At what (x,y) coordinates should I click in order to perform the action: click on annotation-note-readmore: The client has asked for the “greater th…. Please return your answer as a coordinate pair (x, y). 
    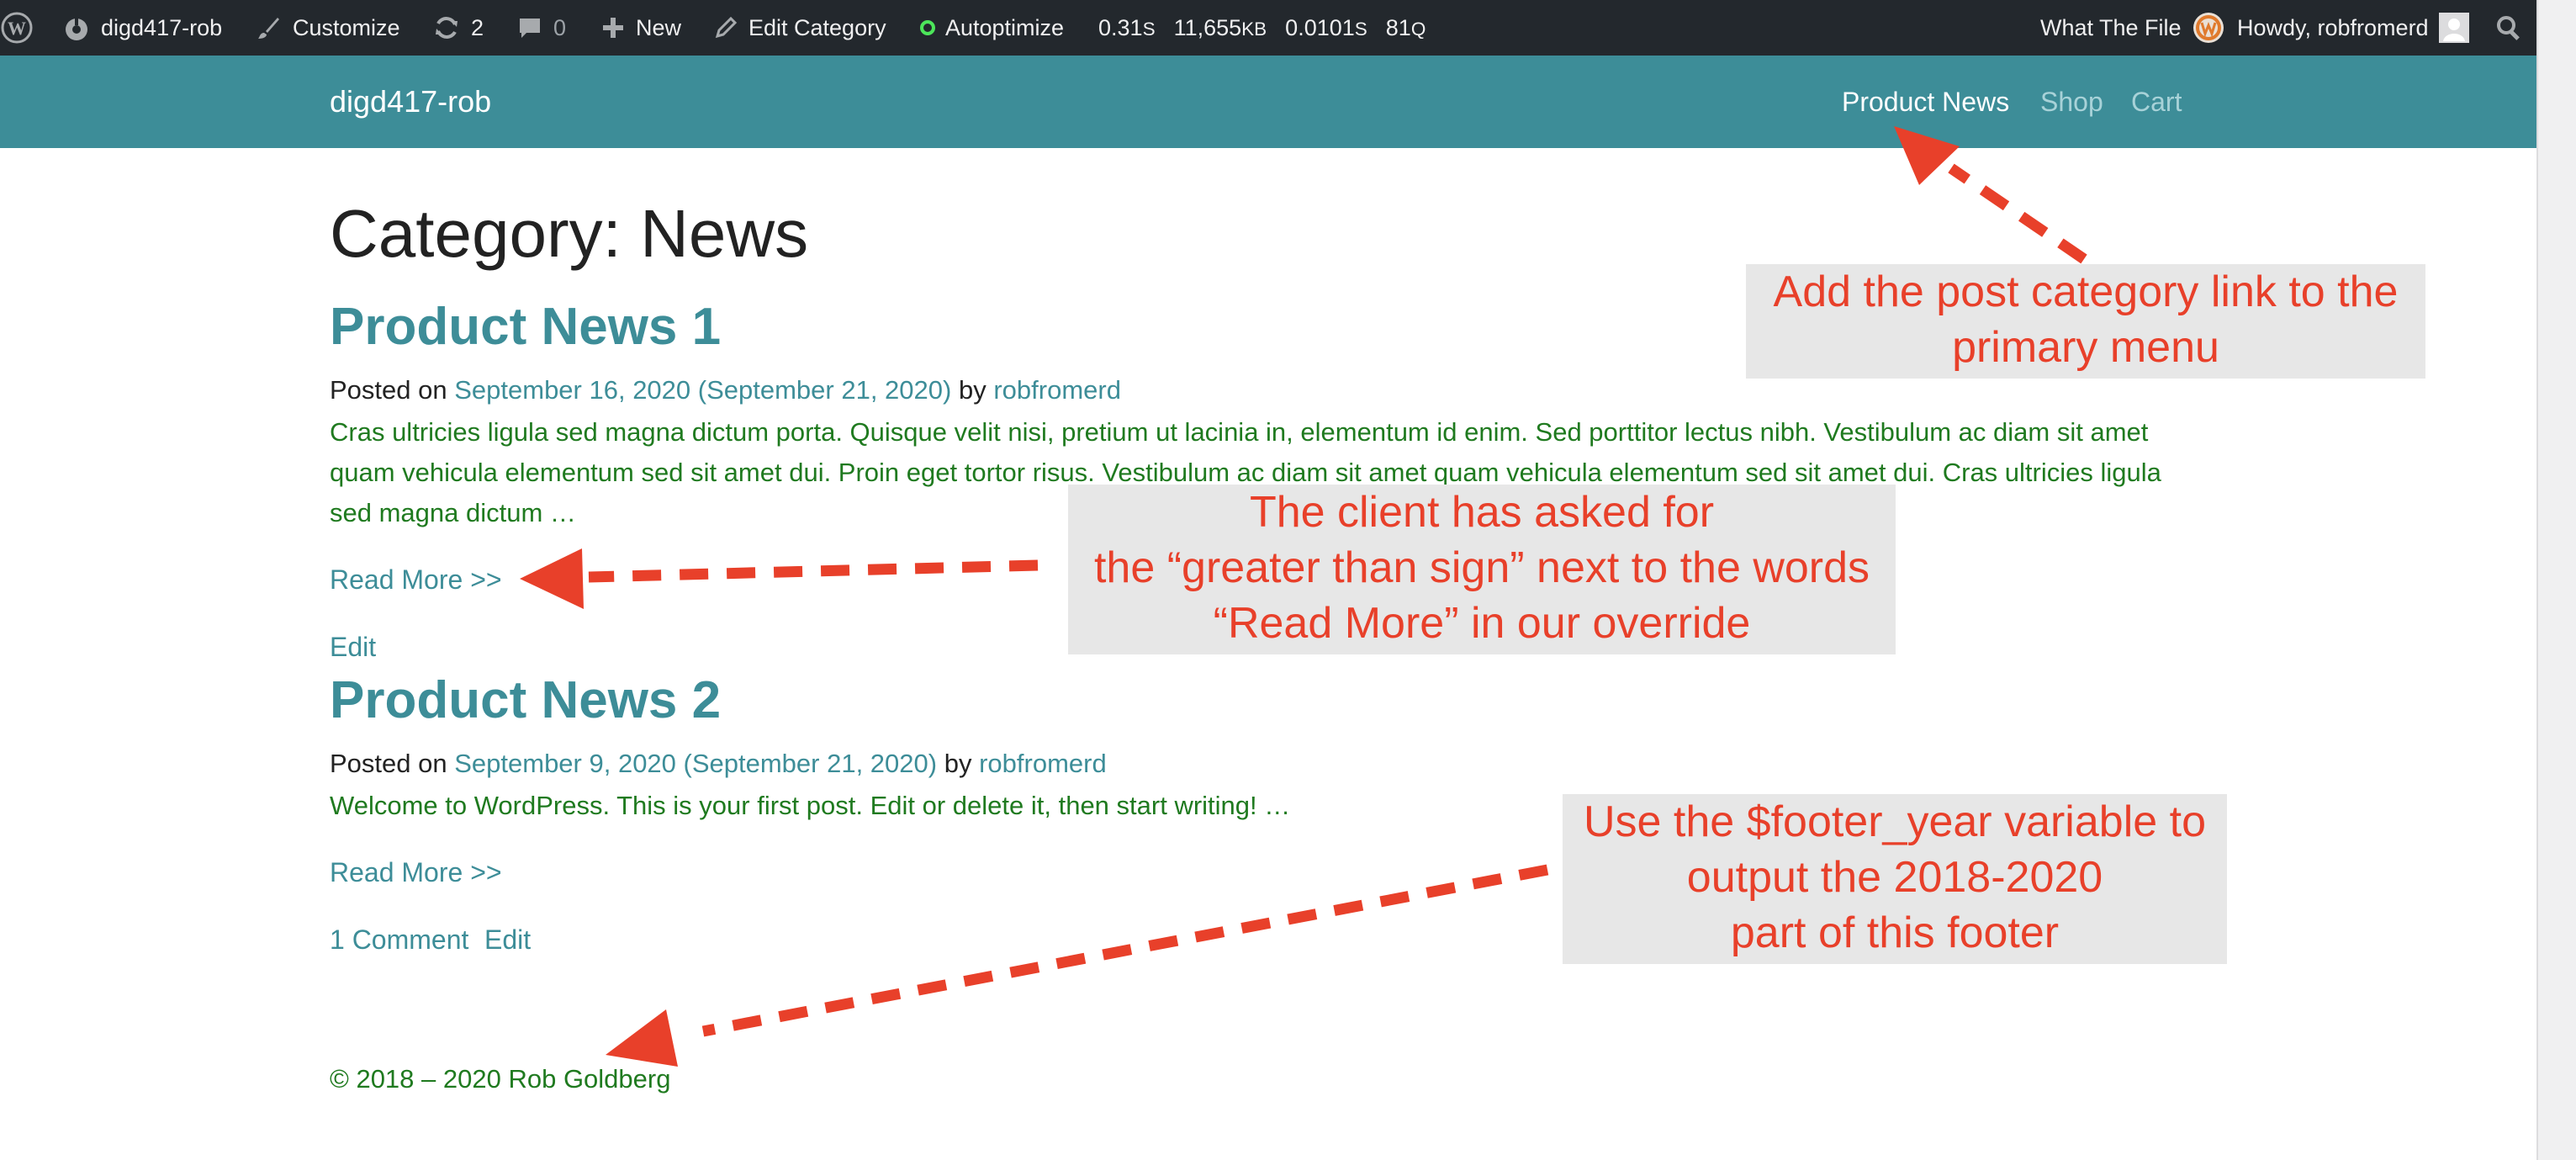
    Looking at the image, I should click on (1482, 569).